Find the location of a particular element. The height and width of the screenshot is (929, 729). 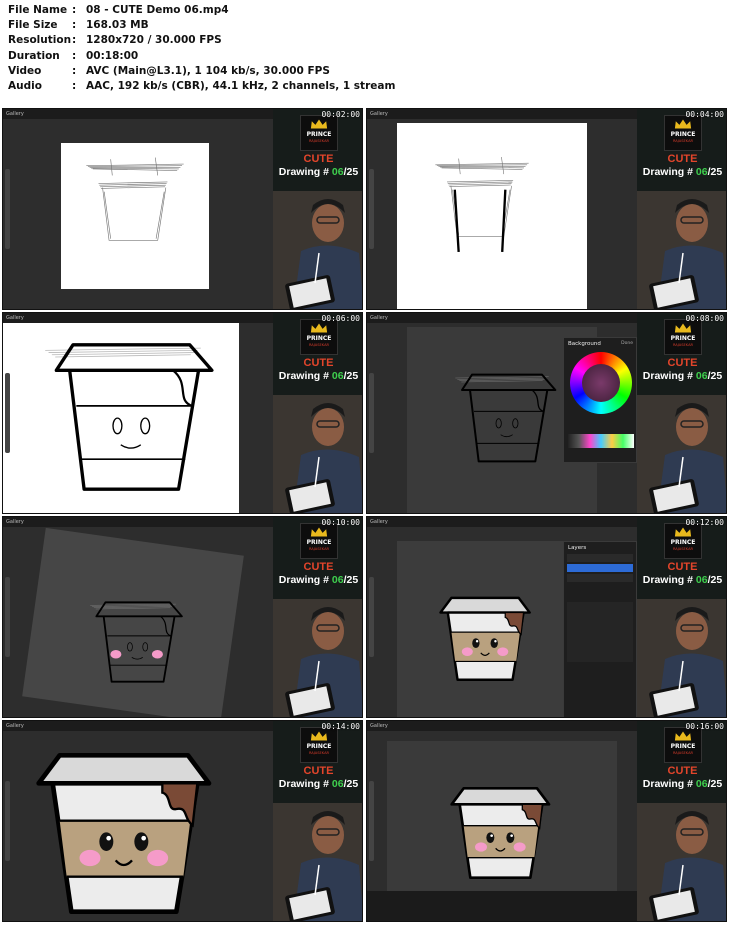

brand-sub: RAJASEKAR is located at coordinates (683, 141).